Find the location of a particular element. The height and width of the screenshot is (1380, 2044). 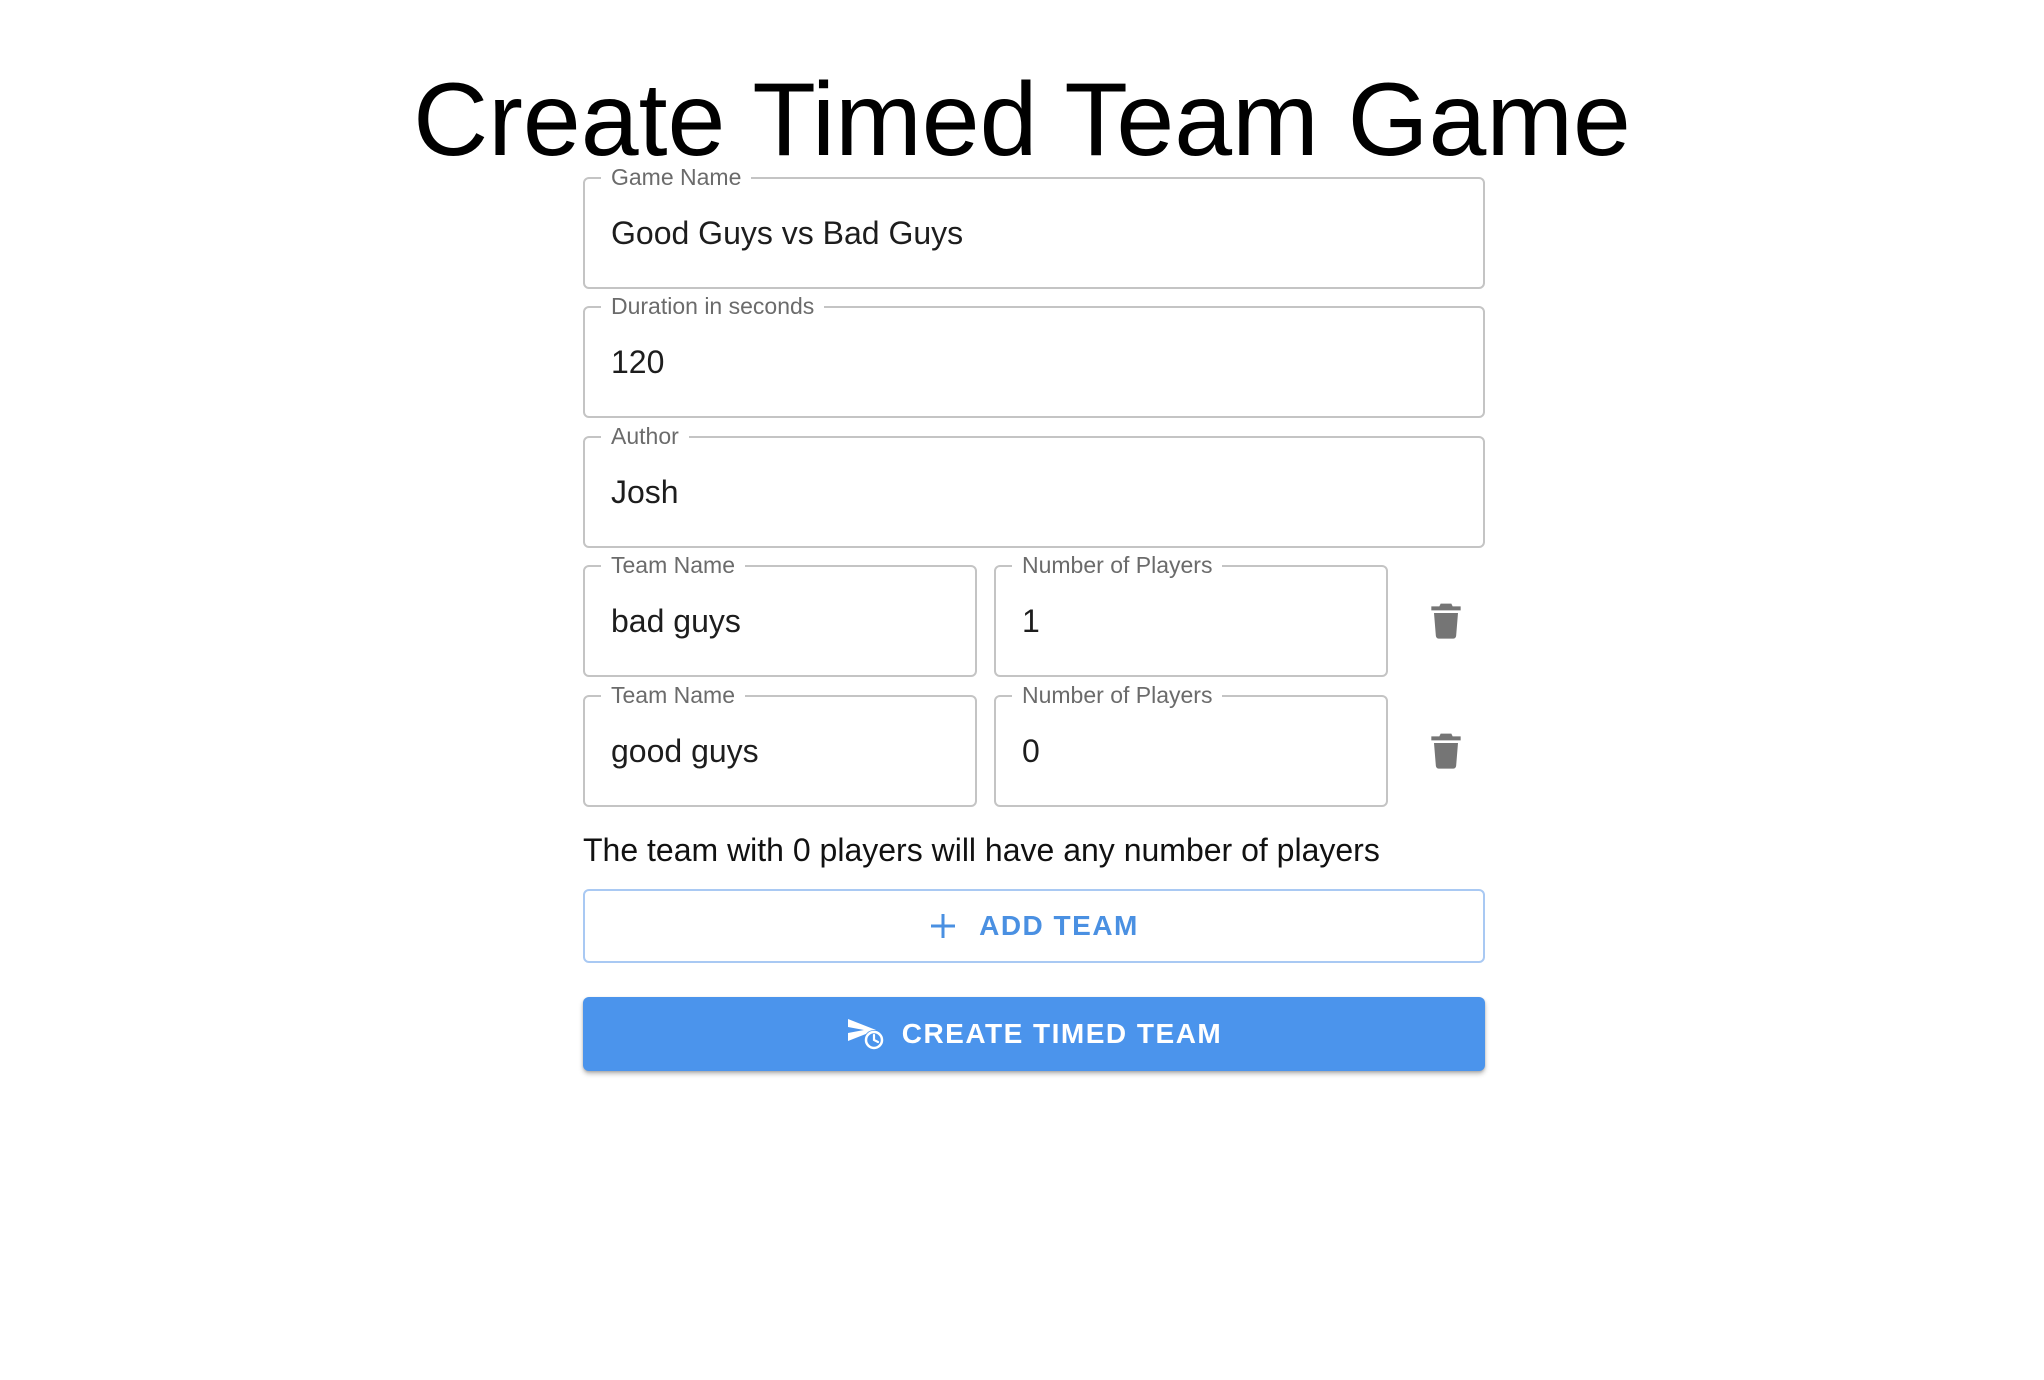

plus-icon is located at coordinates (943, 926).